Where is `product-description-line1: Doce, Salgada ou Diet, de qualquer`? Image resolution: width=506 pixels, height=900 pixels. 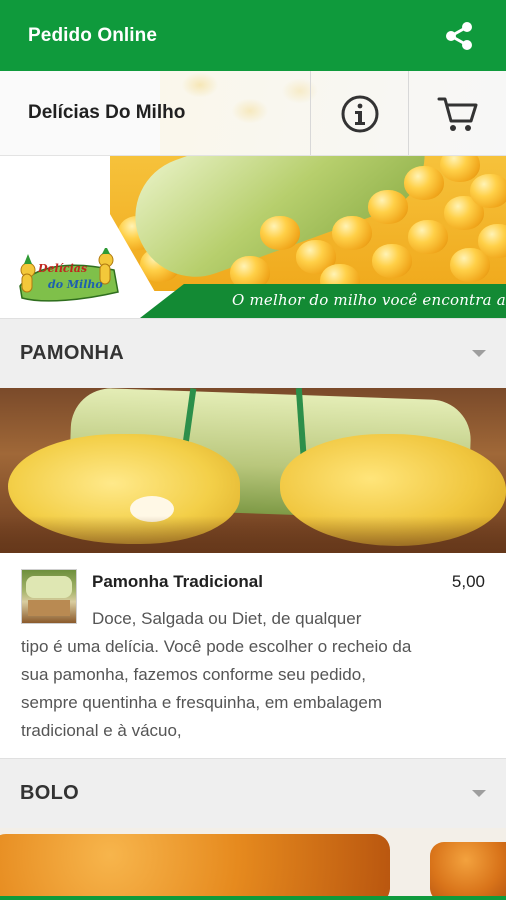 product-description-line1: Doce, Salgada ou Diet, de qualquer is located at coordinates (227, 618).